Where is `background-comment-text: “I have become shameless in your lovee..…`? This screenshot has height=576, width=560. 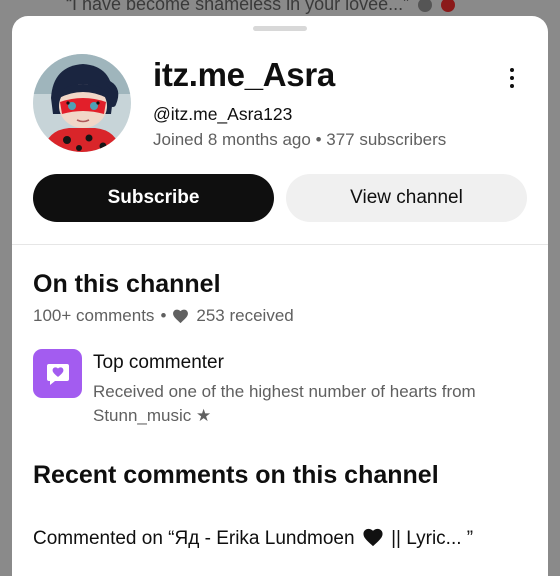 background-comment-text: “I have become shameless in your lovee..… is located at coordinates (306, 7).